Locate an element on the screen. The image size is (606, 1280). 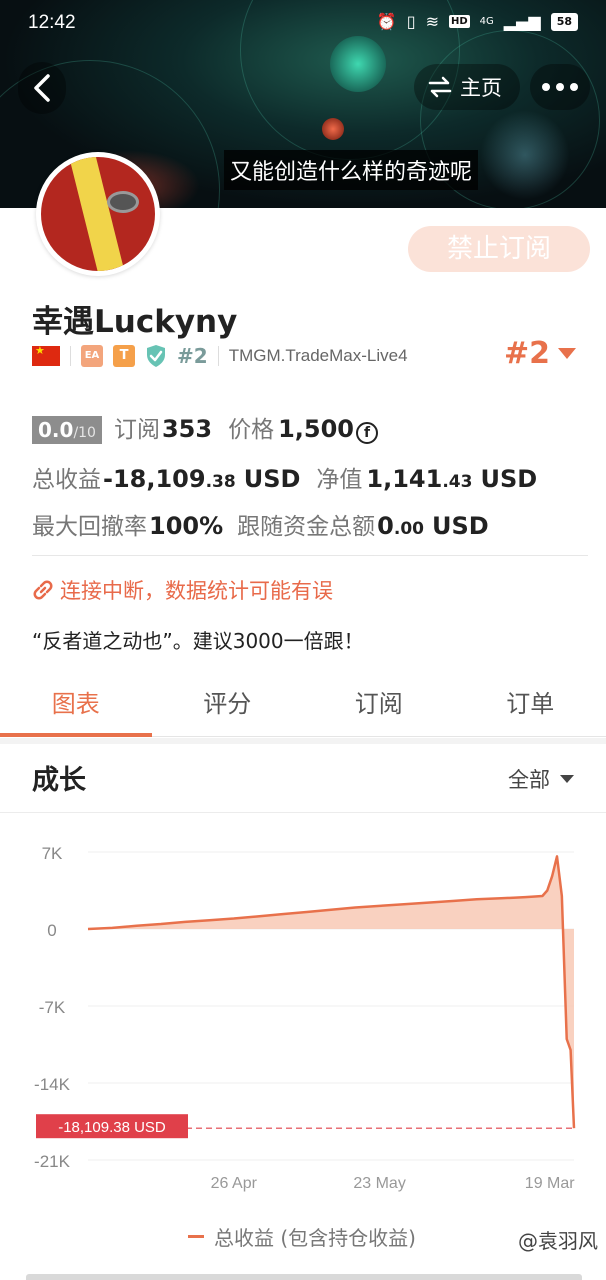
tab-bar: 图表 评分 订阅 订单 is located at coordinates (303, 706).